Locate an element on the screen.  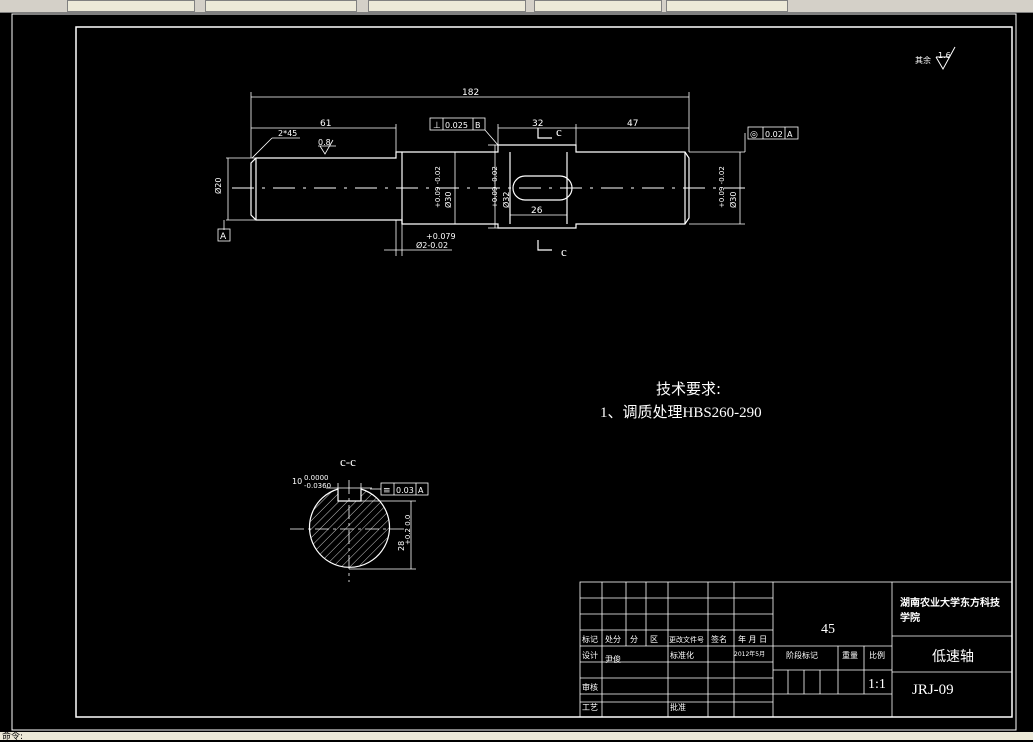
dimension-lines is located at coordinates (484, 174).